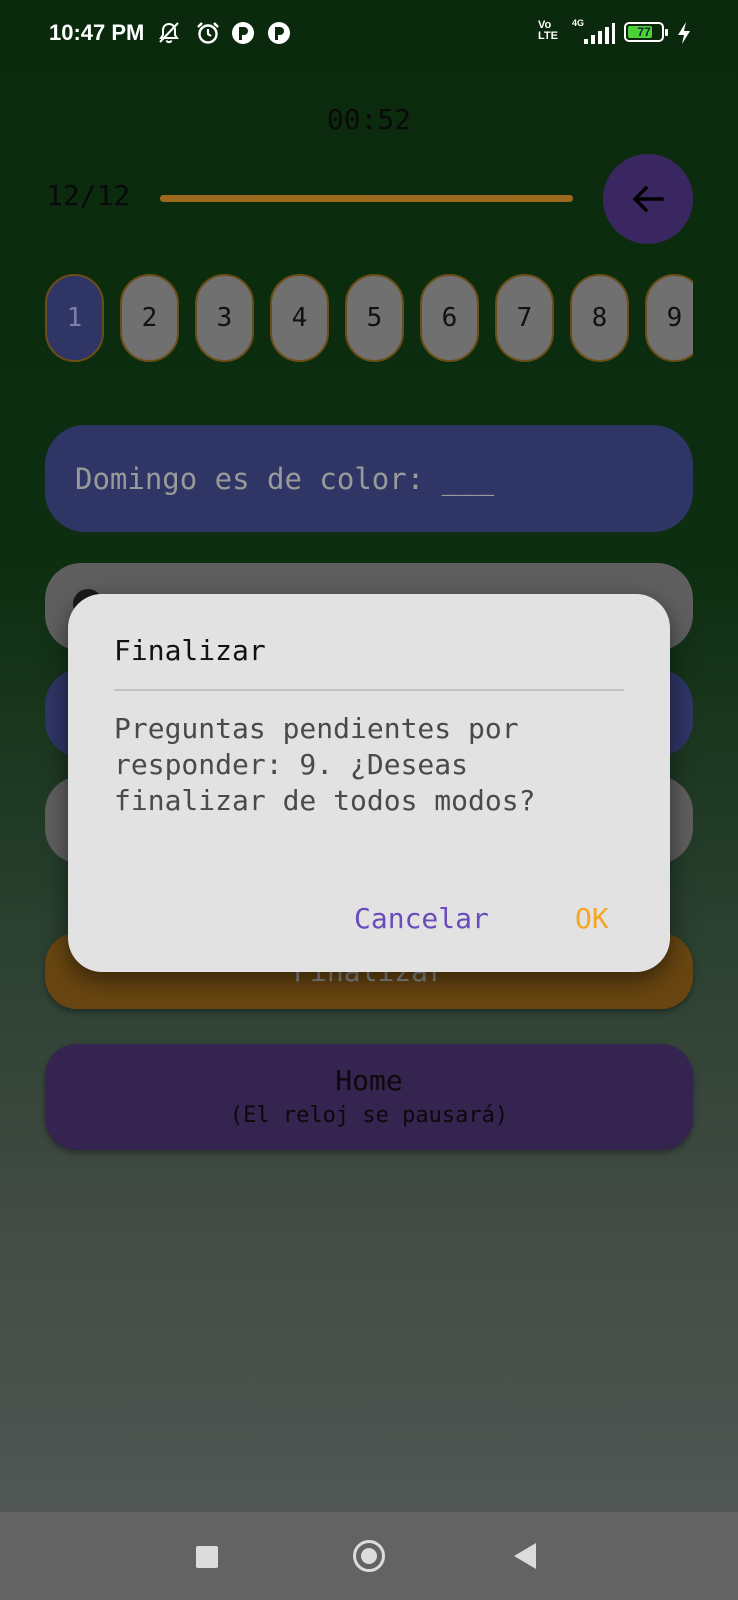 The width and height of the screenshot is (738, 1600). I want to click on quiz-progress-bar, so click(366, 198).